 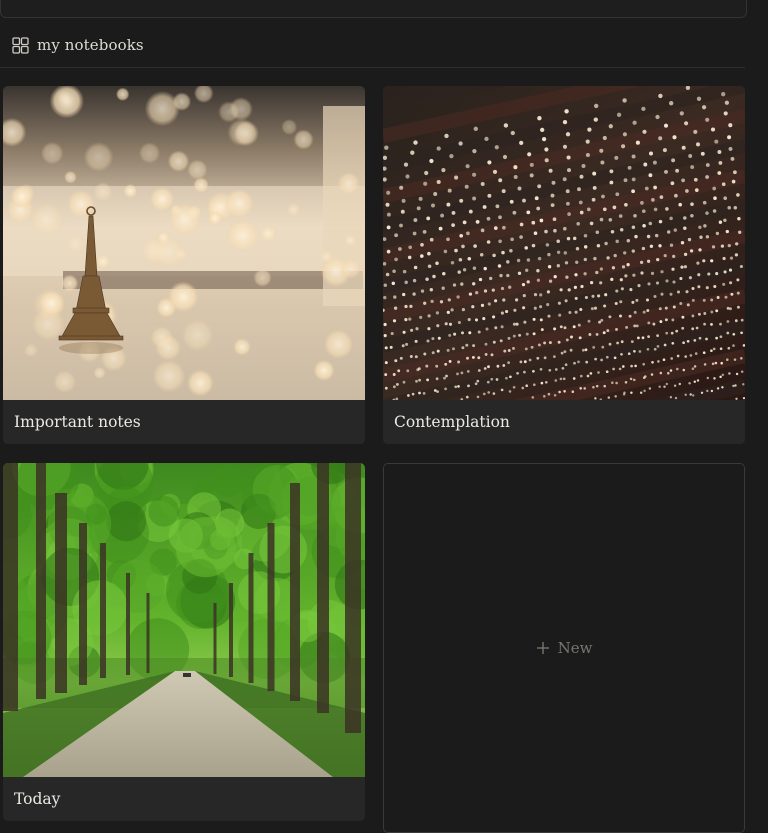 What do you see at coordinates (575, 648) in the screenshot?
I see `new-notebook-label: New` at bounding box center [575, 648].